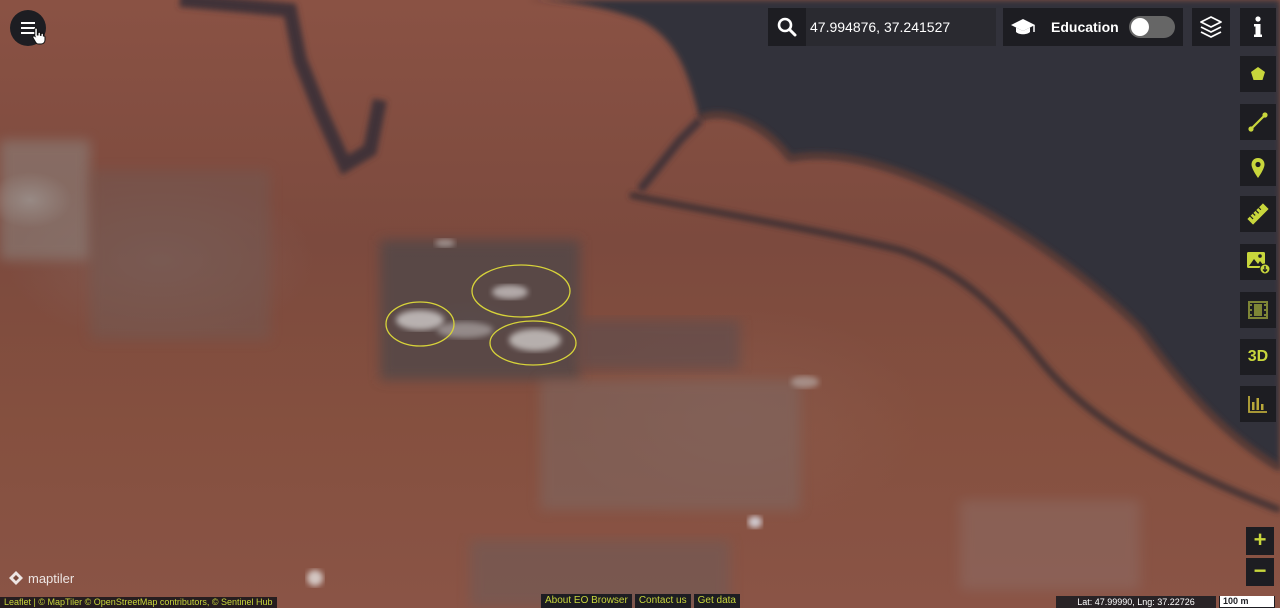  I want to click on pointer-hand-icon, so click(39, 36).